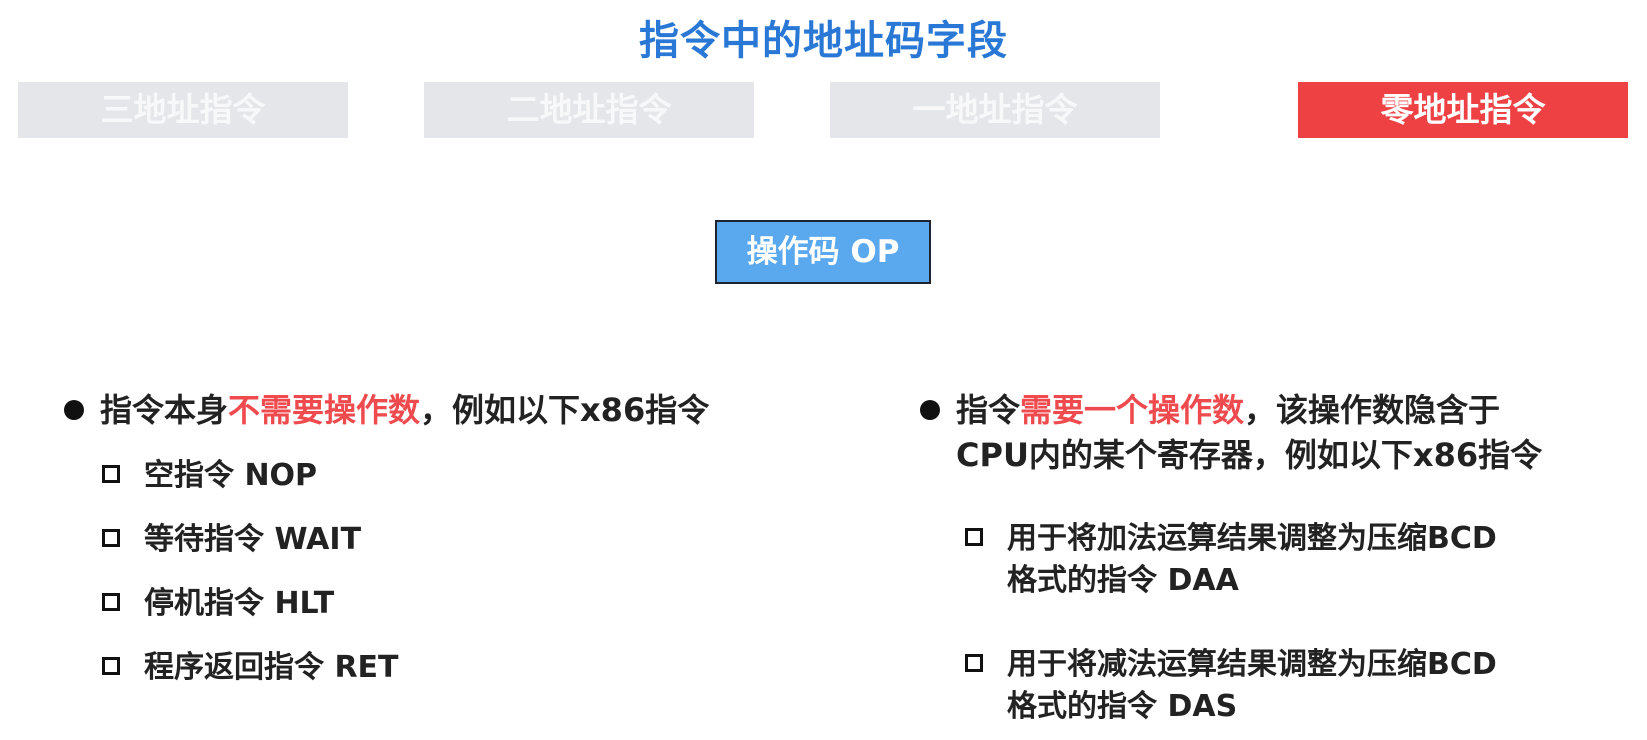  What do you see at coordinates (1268, 433) in the screenshot?
I see `right-bullet: 指令需要一个操作数，该操作数隐含于 CPU内的某个寄存器，例如以下x86指令` at bounding box center [1268, 433].